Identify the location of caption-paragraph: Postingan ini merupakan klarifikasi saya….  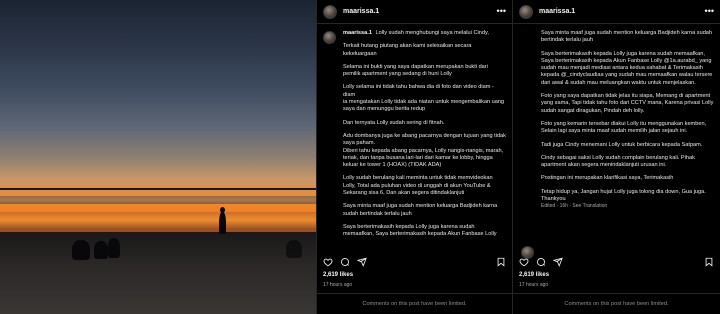
(607, 178).